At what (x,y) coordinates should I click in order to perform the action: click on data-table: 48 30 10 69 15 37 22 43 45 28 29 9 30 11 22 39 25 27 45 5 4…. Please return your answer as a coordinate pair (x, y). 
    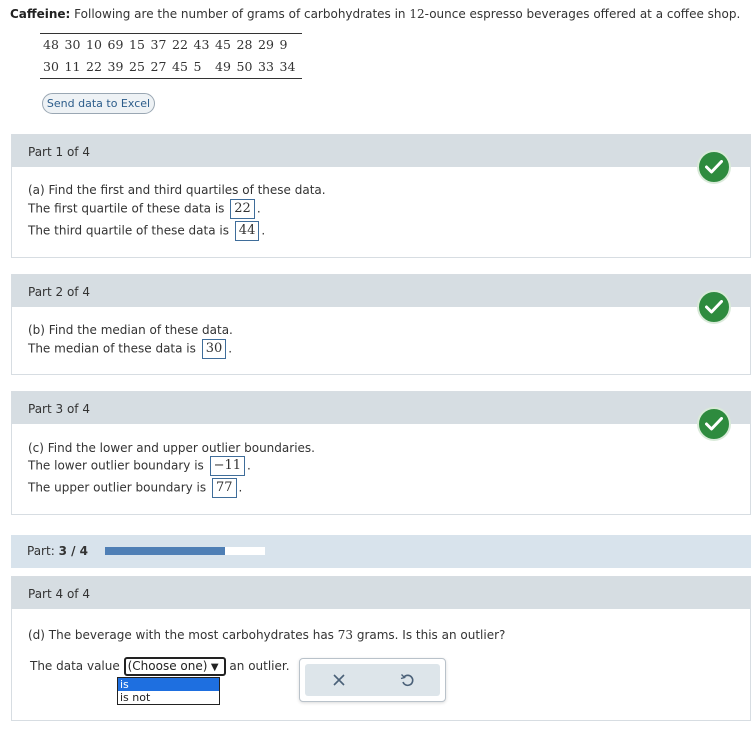
    Looking at the image, I should click on (171, 56).